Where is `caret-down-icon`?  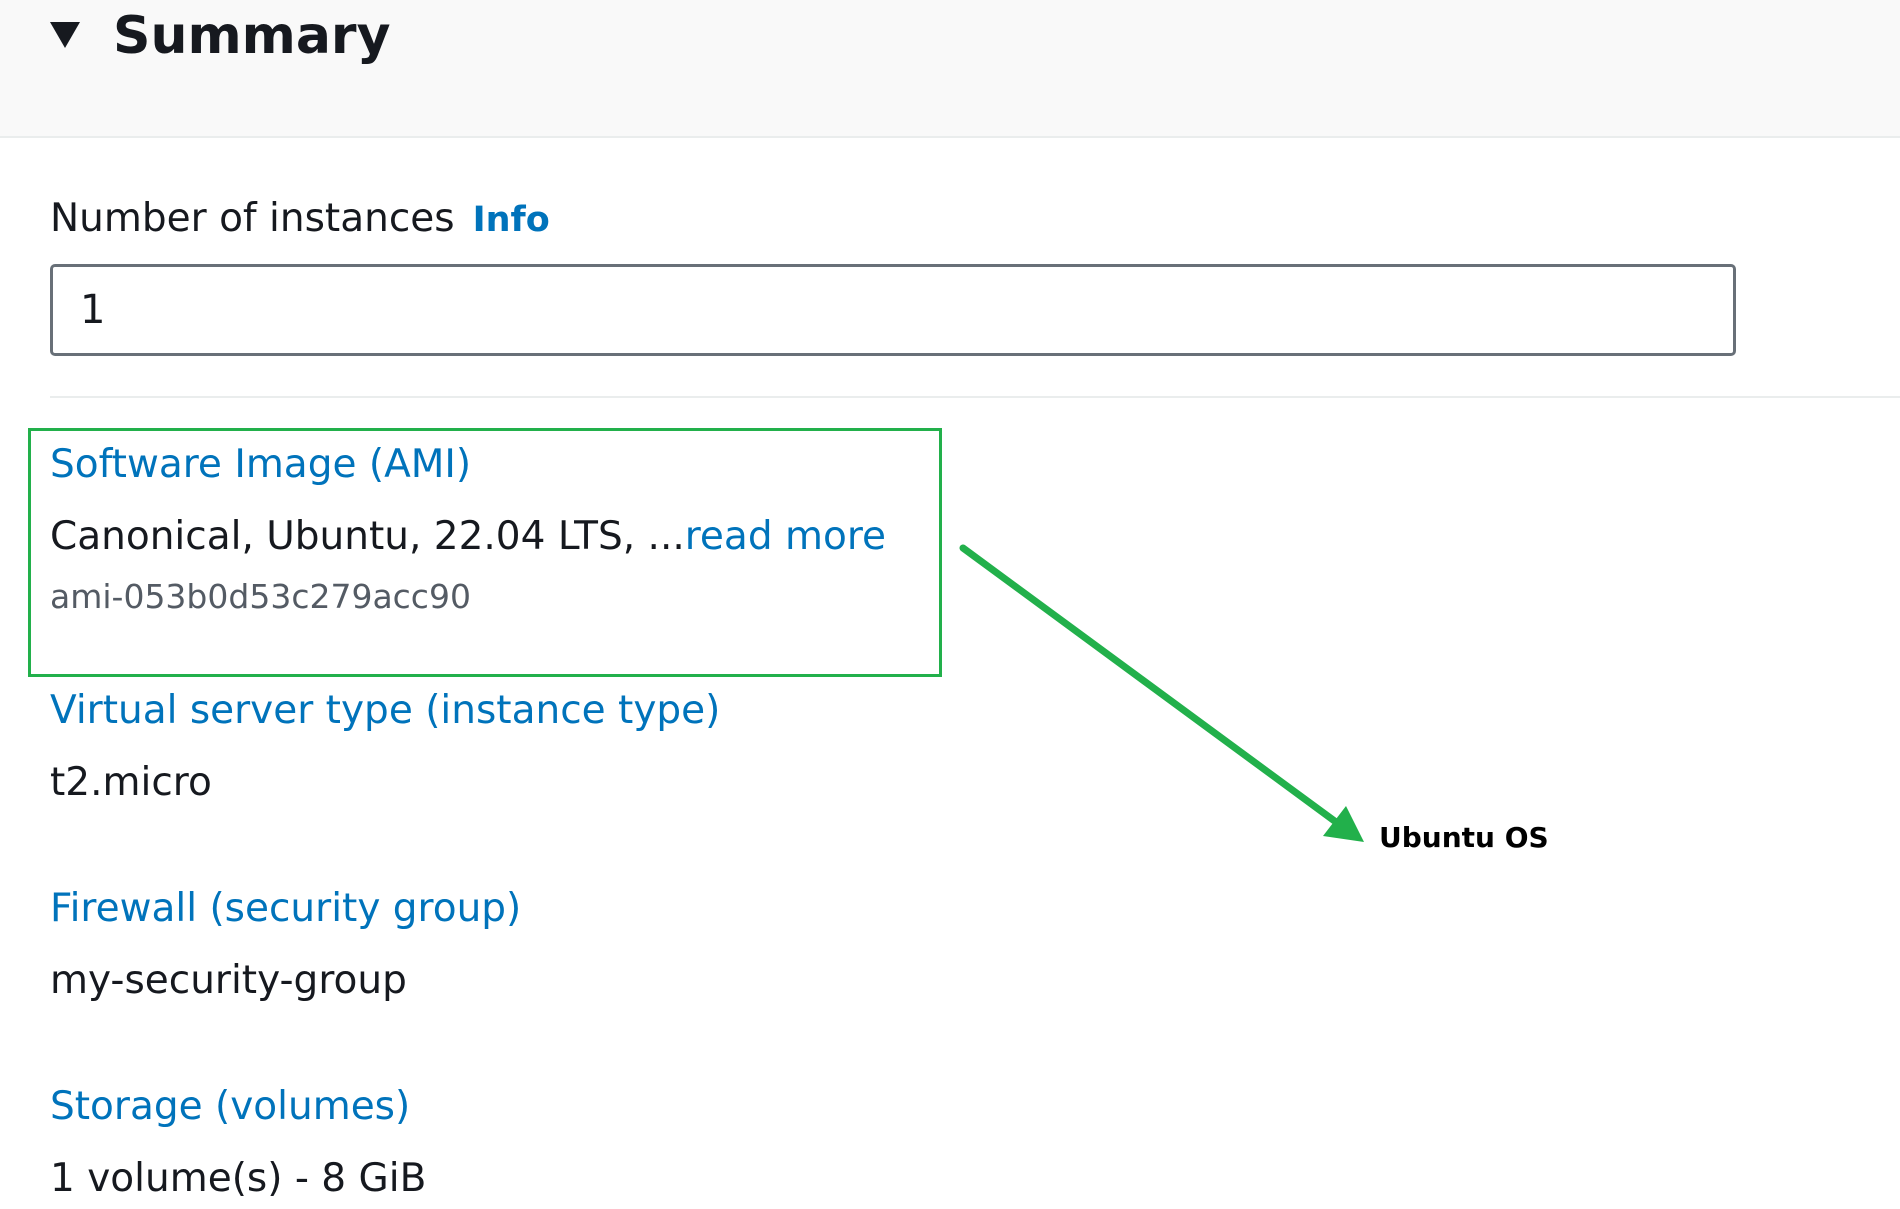
caret-down-icon is located at coordinates (65, 35).